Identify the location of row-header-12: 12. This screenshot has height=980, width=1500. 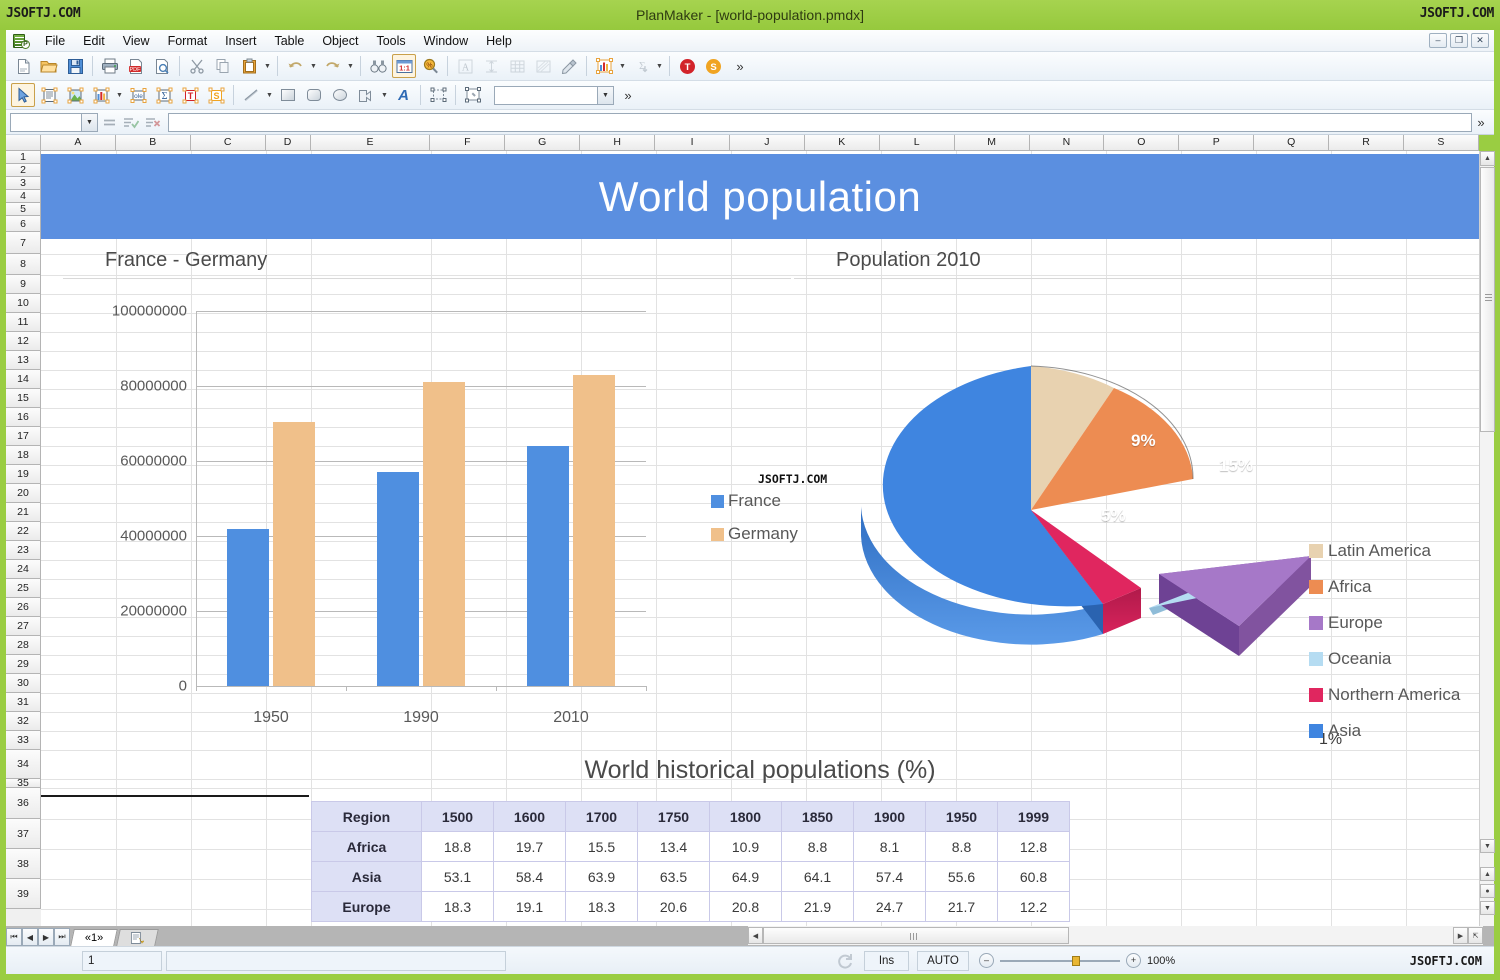
(23, 341).